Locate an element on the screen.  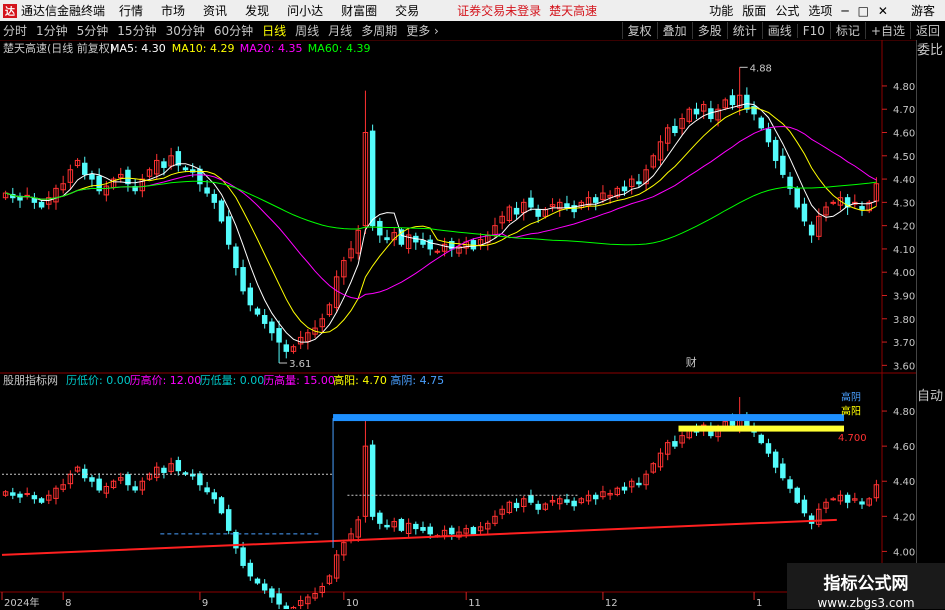
ytick-label-5: 4.30 is located at coordinates (904, 203).